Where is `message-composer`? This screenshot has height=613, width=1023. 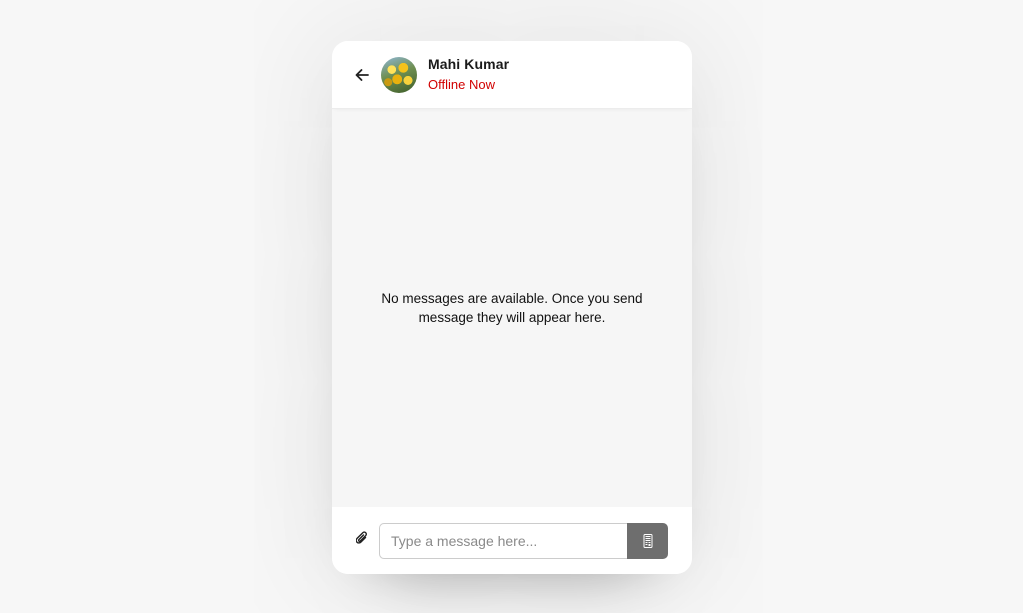 message-composer is located at coordinates (512, 540).